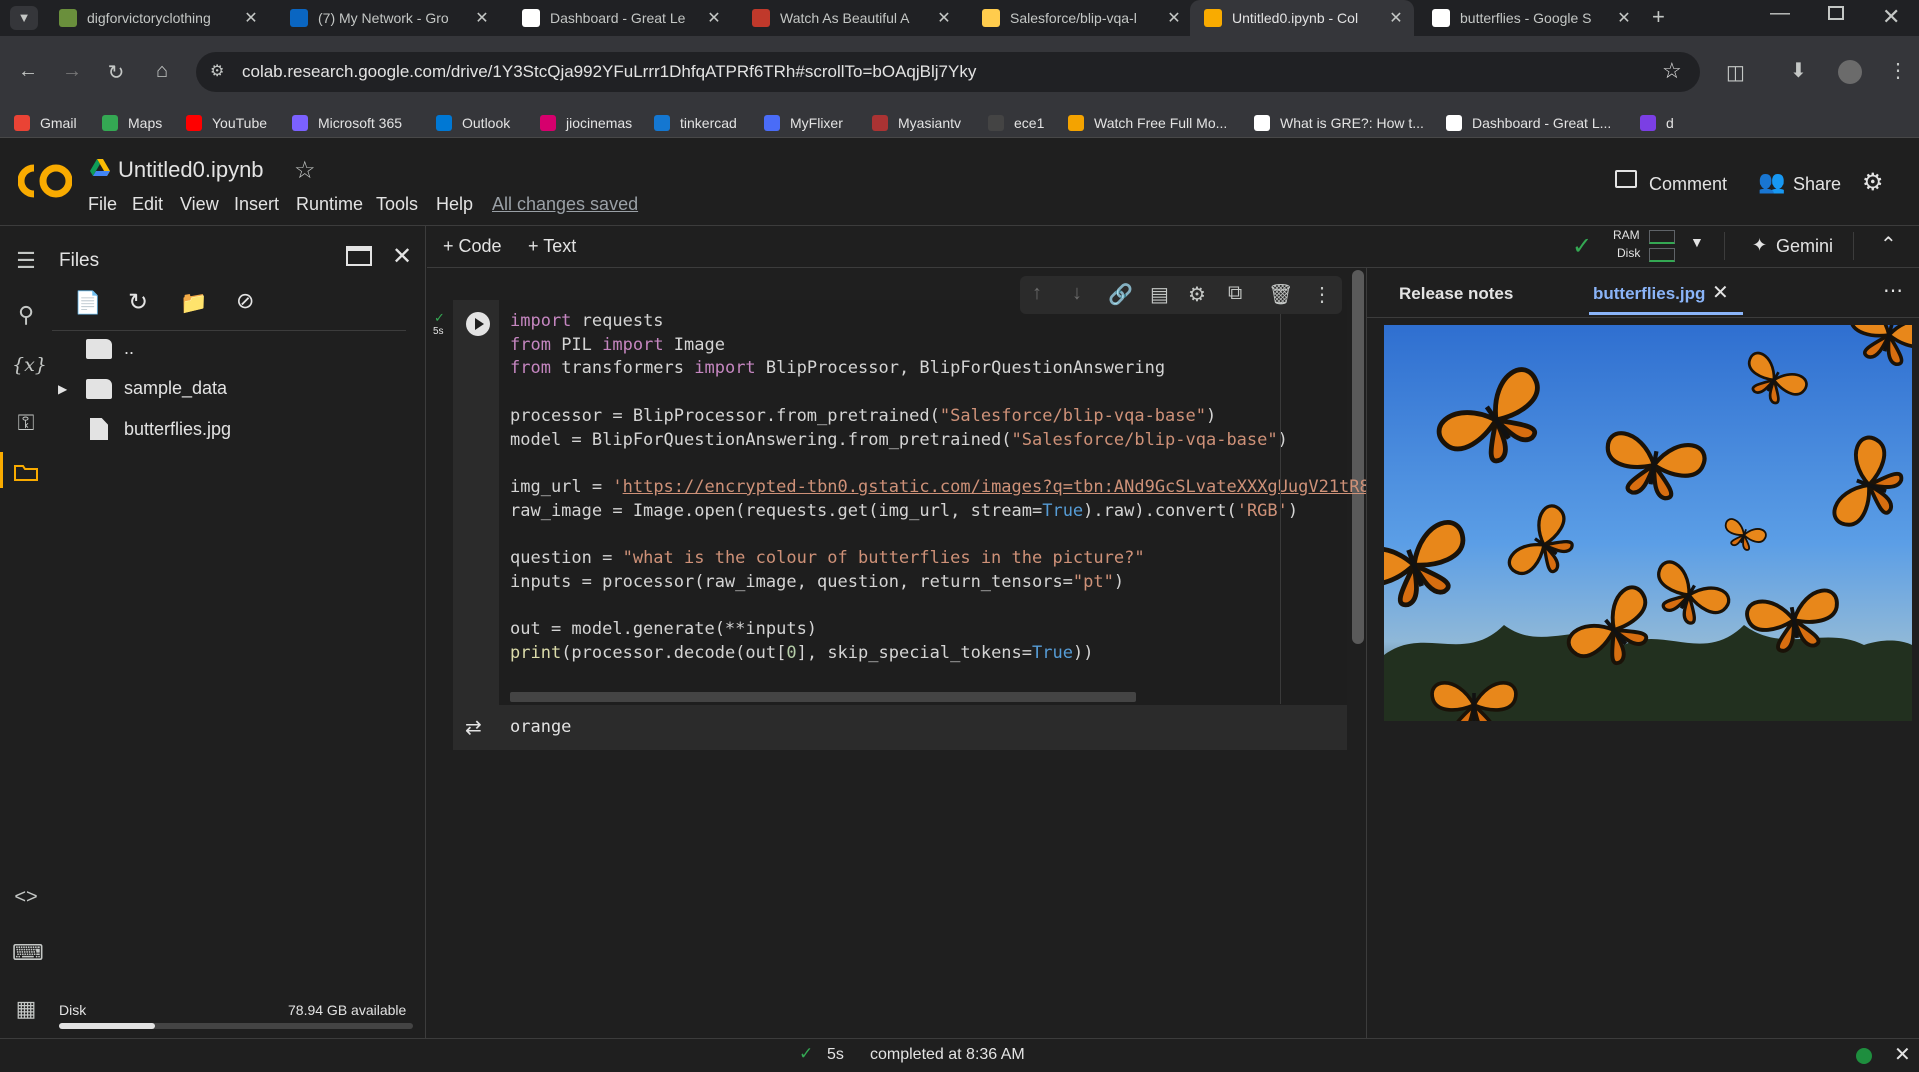 The width and height of the screenshot is (1919, 1072). What do you see at coordinates (217, 71) in the screenshot?
I see `site-info-icon: ⚙` at bounding box center [217, 71].